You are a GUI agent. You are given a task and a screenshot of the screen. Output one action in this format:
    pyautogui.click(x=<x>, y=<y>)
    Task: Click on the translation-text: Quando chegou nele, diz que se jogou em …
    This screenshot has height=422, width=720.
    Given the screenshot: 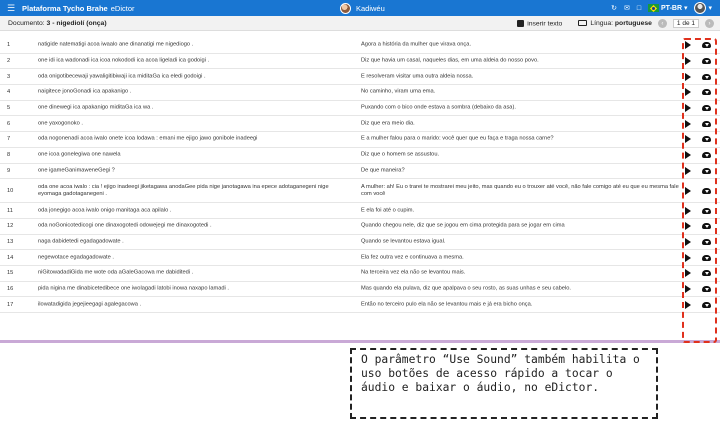 What is the action you would take?
    pyautogui.click(x=520, y=226)
    